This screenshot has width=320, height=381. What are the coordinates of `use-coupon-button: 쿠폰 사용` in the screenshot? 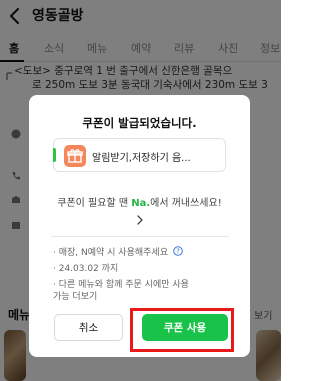 It's located at (185, 327).